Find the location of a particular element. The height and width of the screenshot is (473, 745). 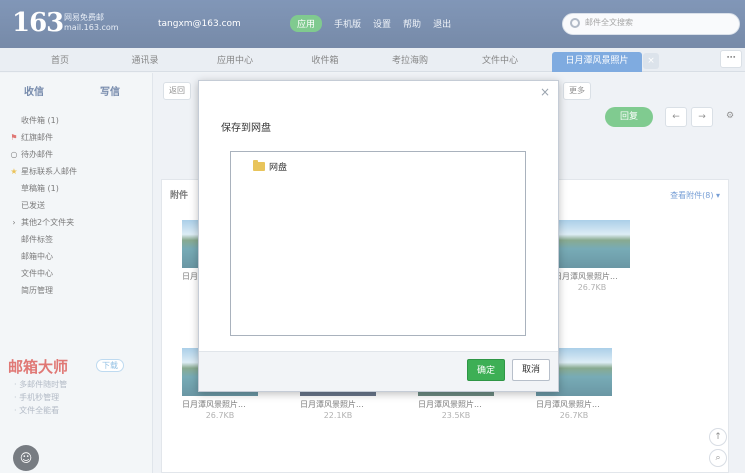

confirm-button: 确定 is located at coordinates (486, 370).